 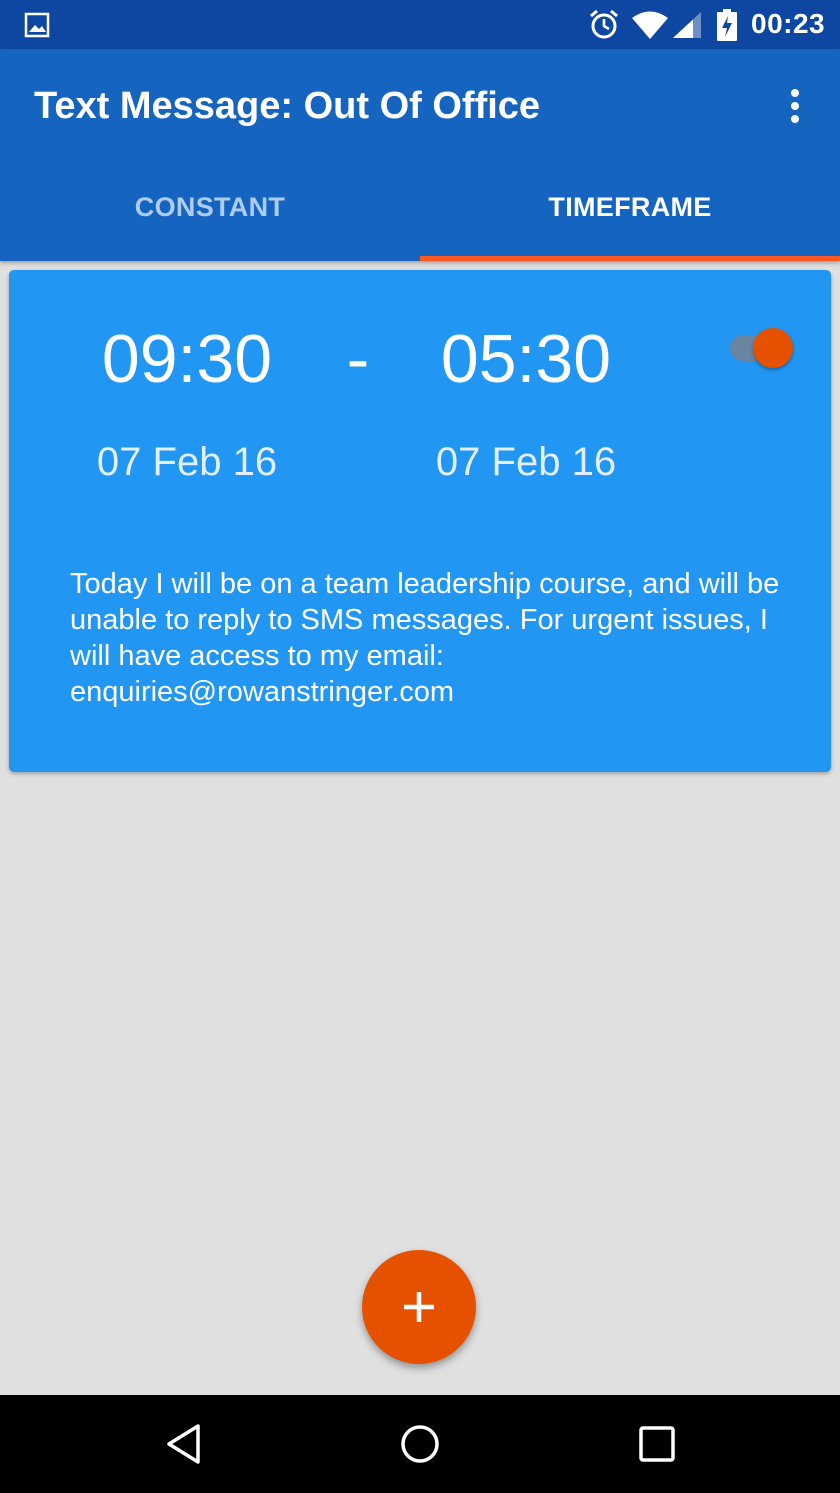 I want to click on add-button, so click(x=419, y=1307).